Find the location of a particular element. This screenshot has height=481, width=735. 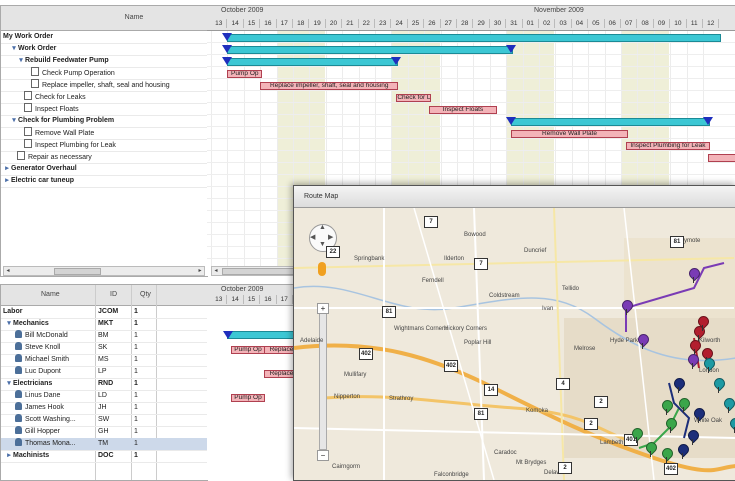

day-cell: 28 is located at coordinates (465, 23).